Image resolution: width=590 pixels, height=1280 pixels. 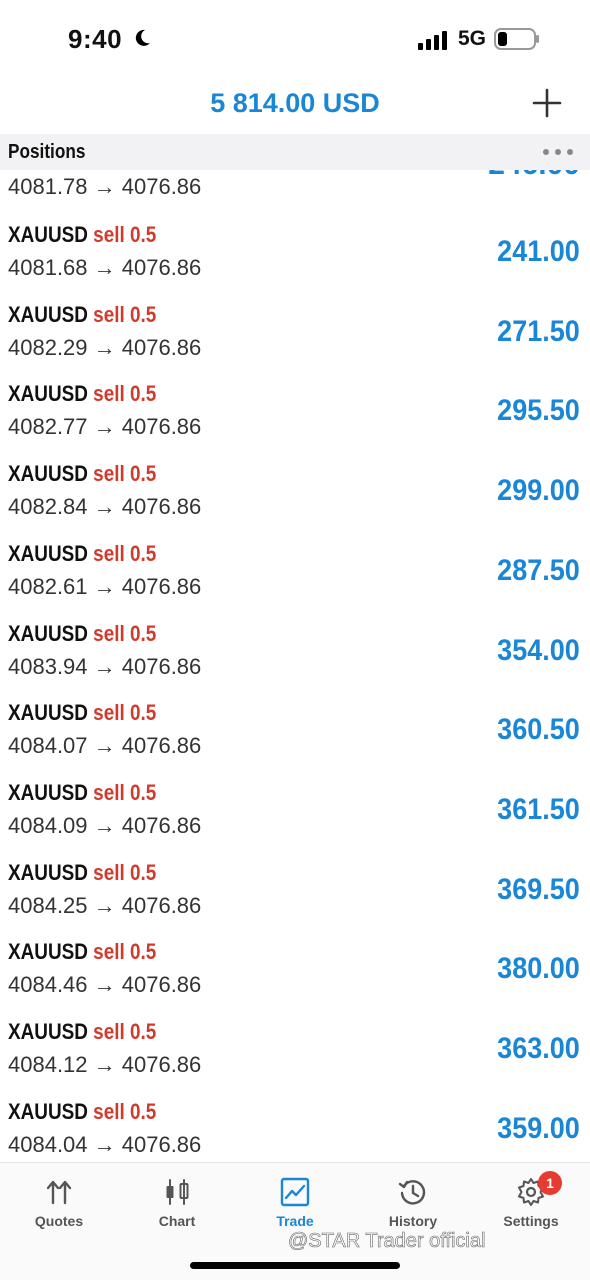 What do you see at coordinates (432, 40) in the screenshot?
I see `signal-icon` at bounding box center [432, 40].